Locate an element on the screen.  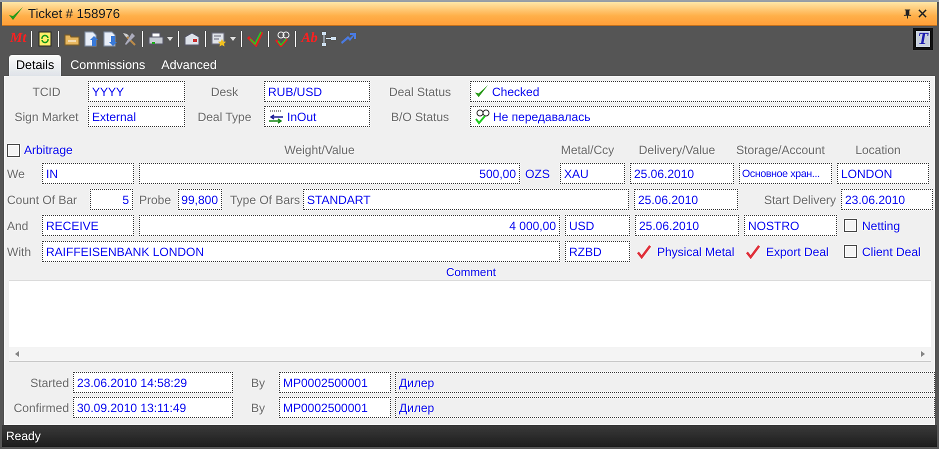
option-label: Physical Metal is located at coordinates (695, 251).